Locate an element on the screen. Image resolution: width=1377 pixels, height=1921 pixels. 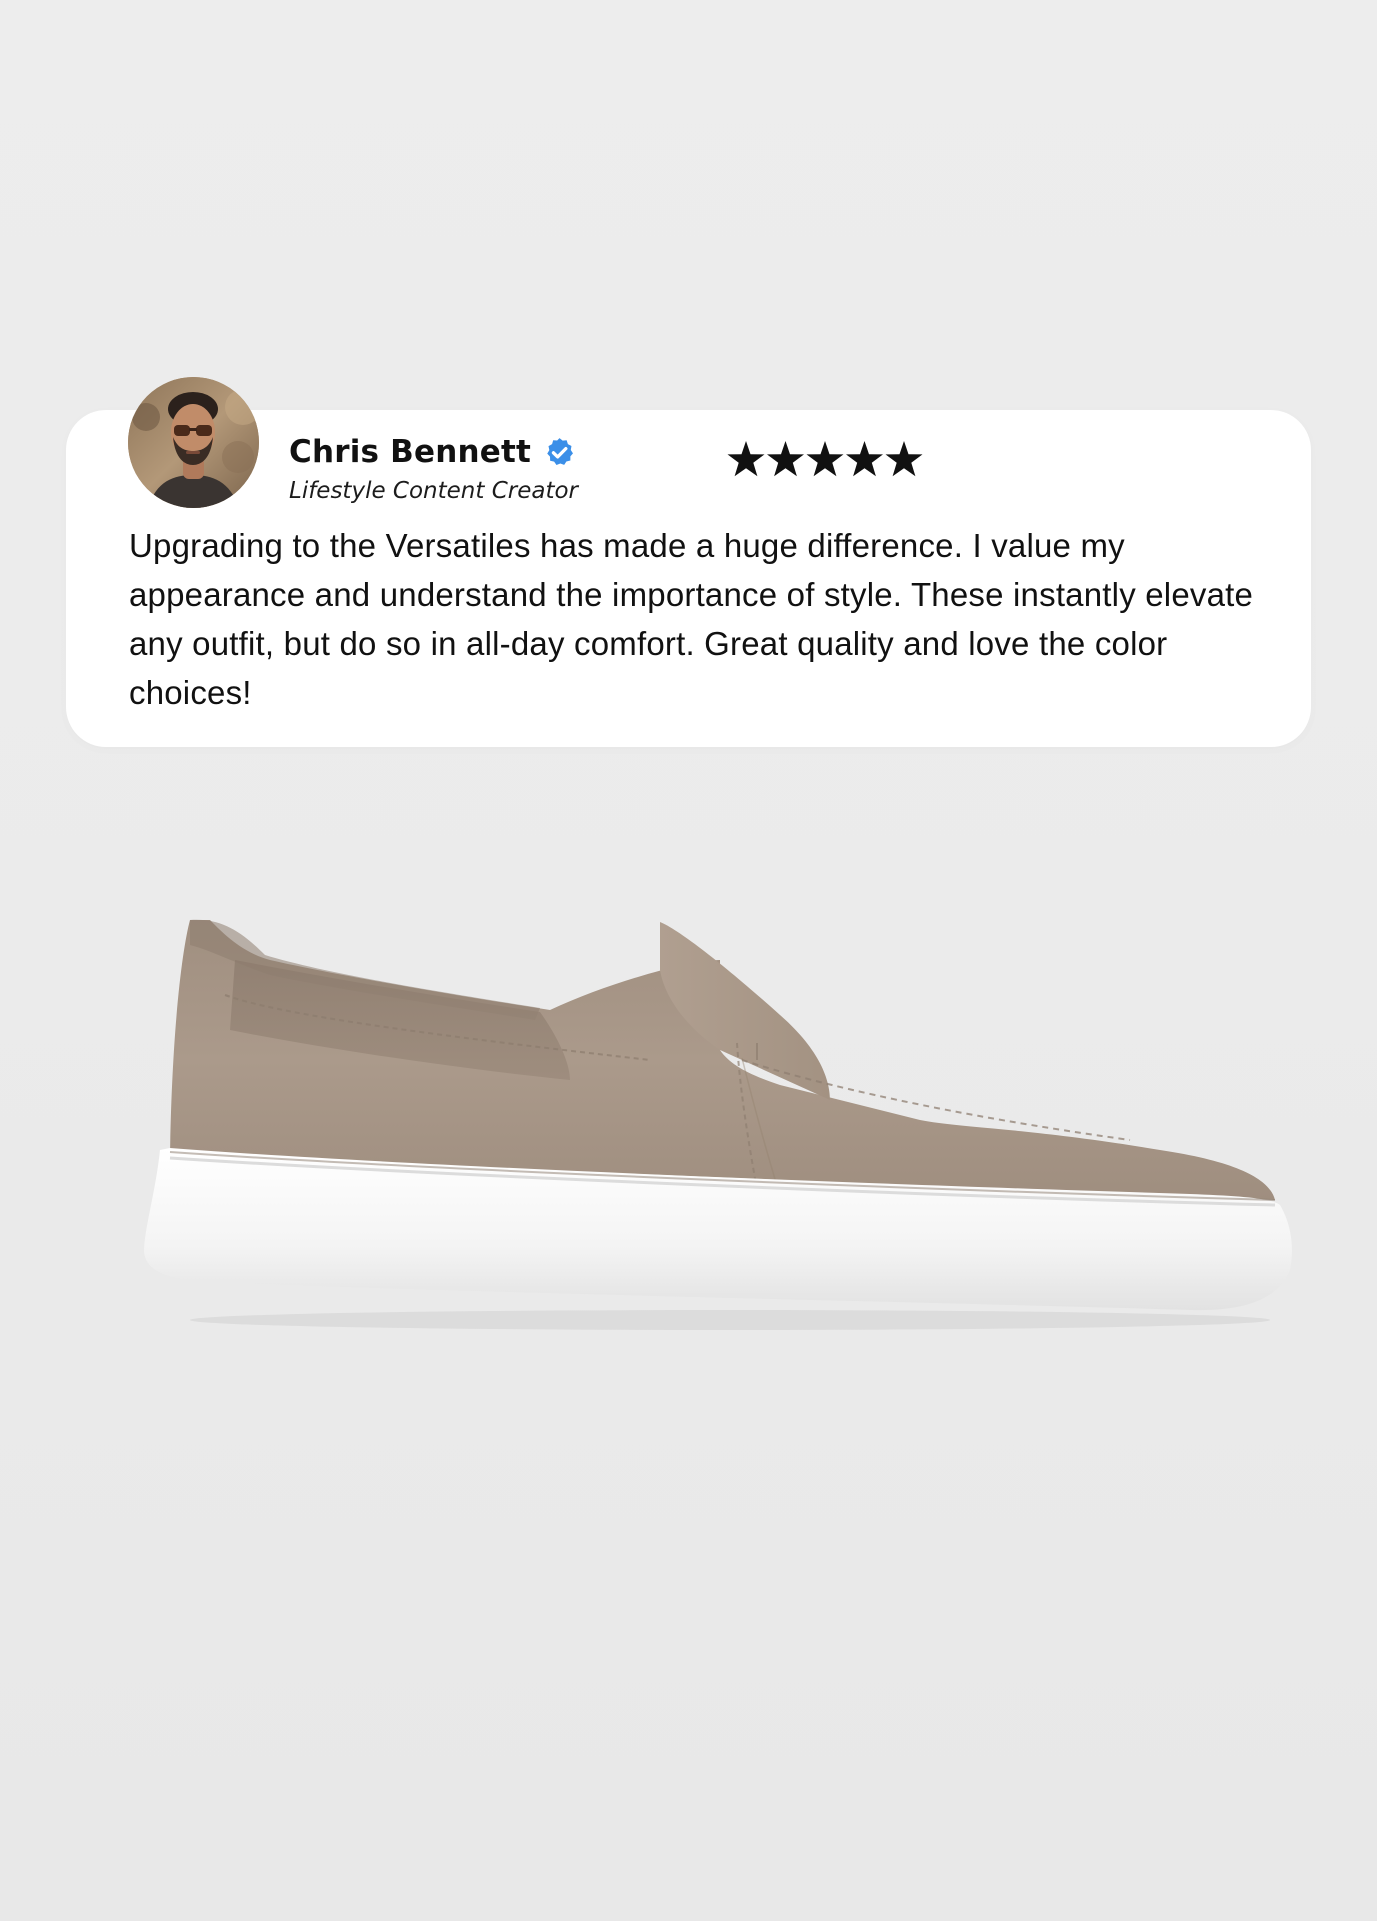
reviewer-name-row: Chris Bennett is located at coordinates (432, 452).